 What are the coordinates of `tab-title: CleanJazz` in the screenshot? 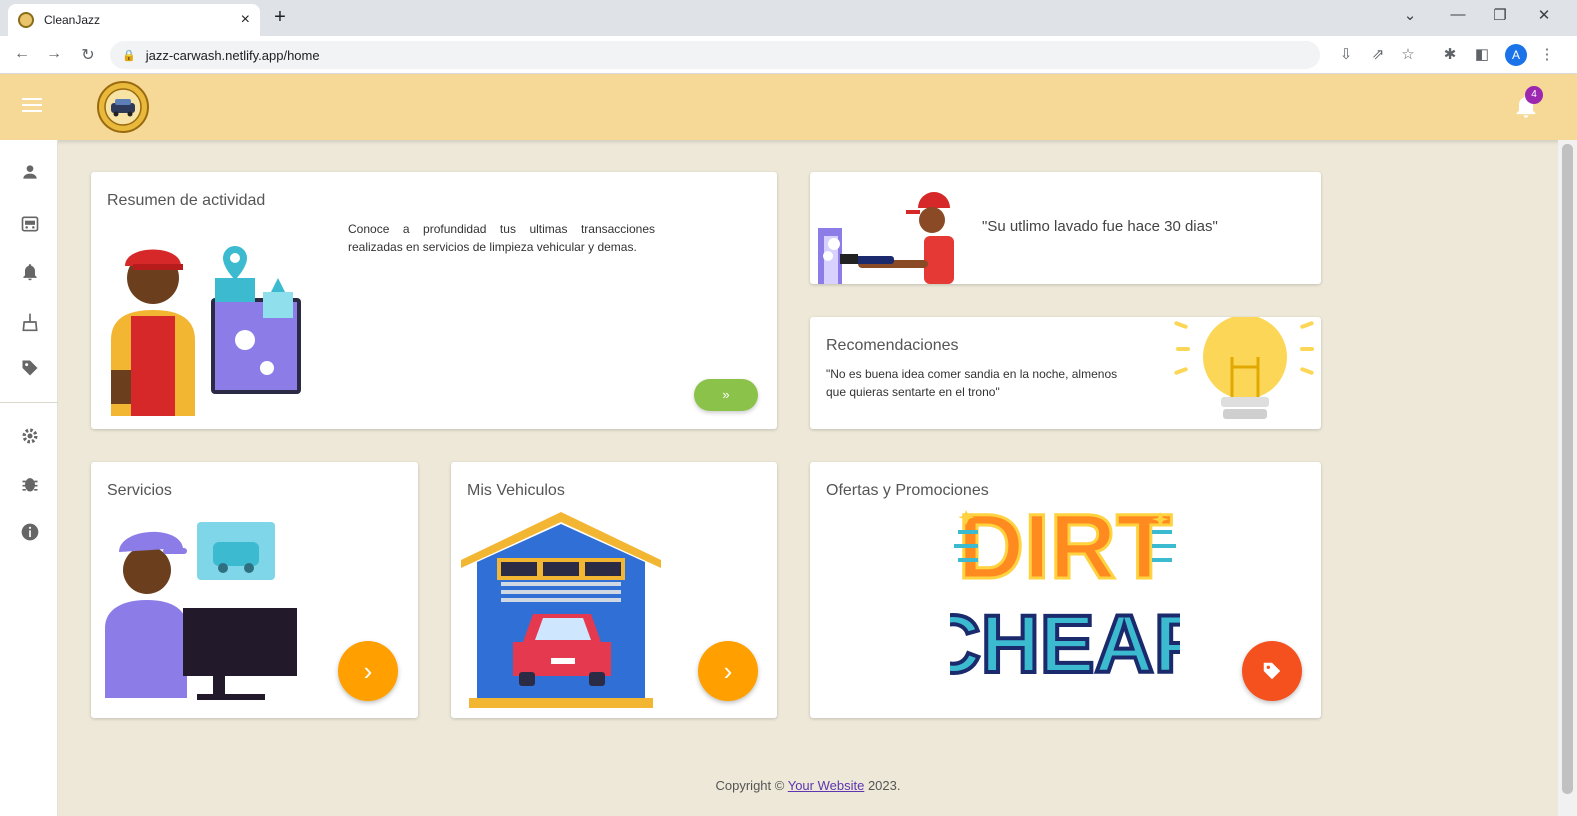 It's located at (72, 20).